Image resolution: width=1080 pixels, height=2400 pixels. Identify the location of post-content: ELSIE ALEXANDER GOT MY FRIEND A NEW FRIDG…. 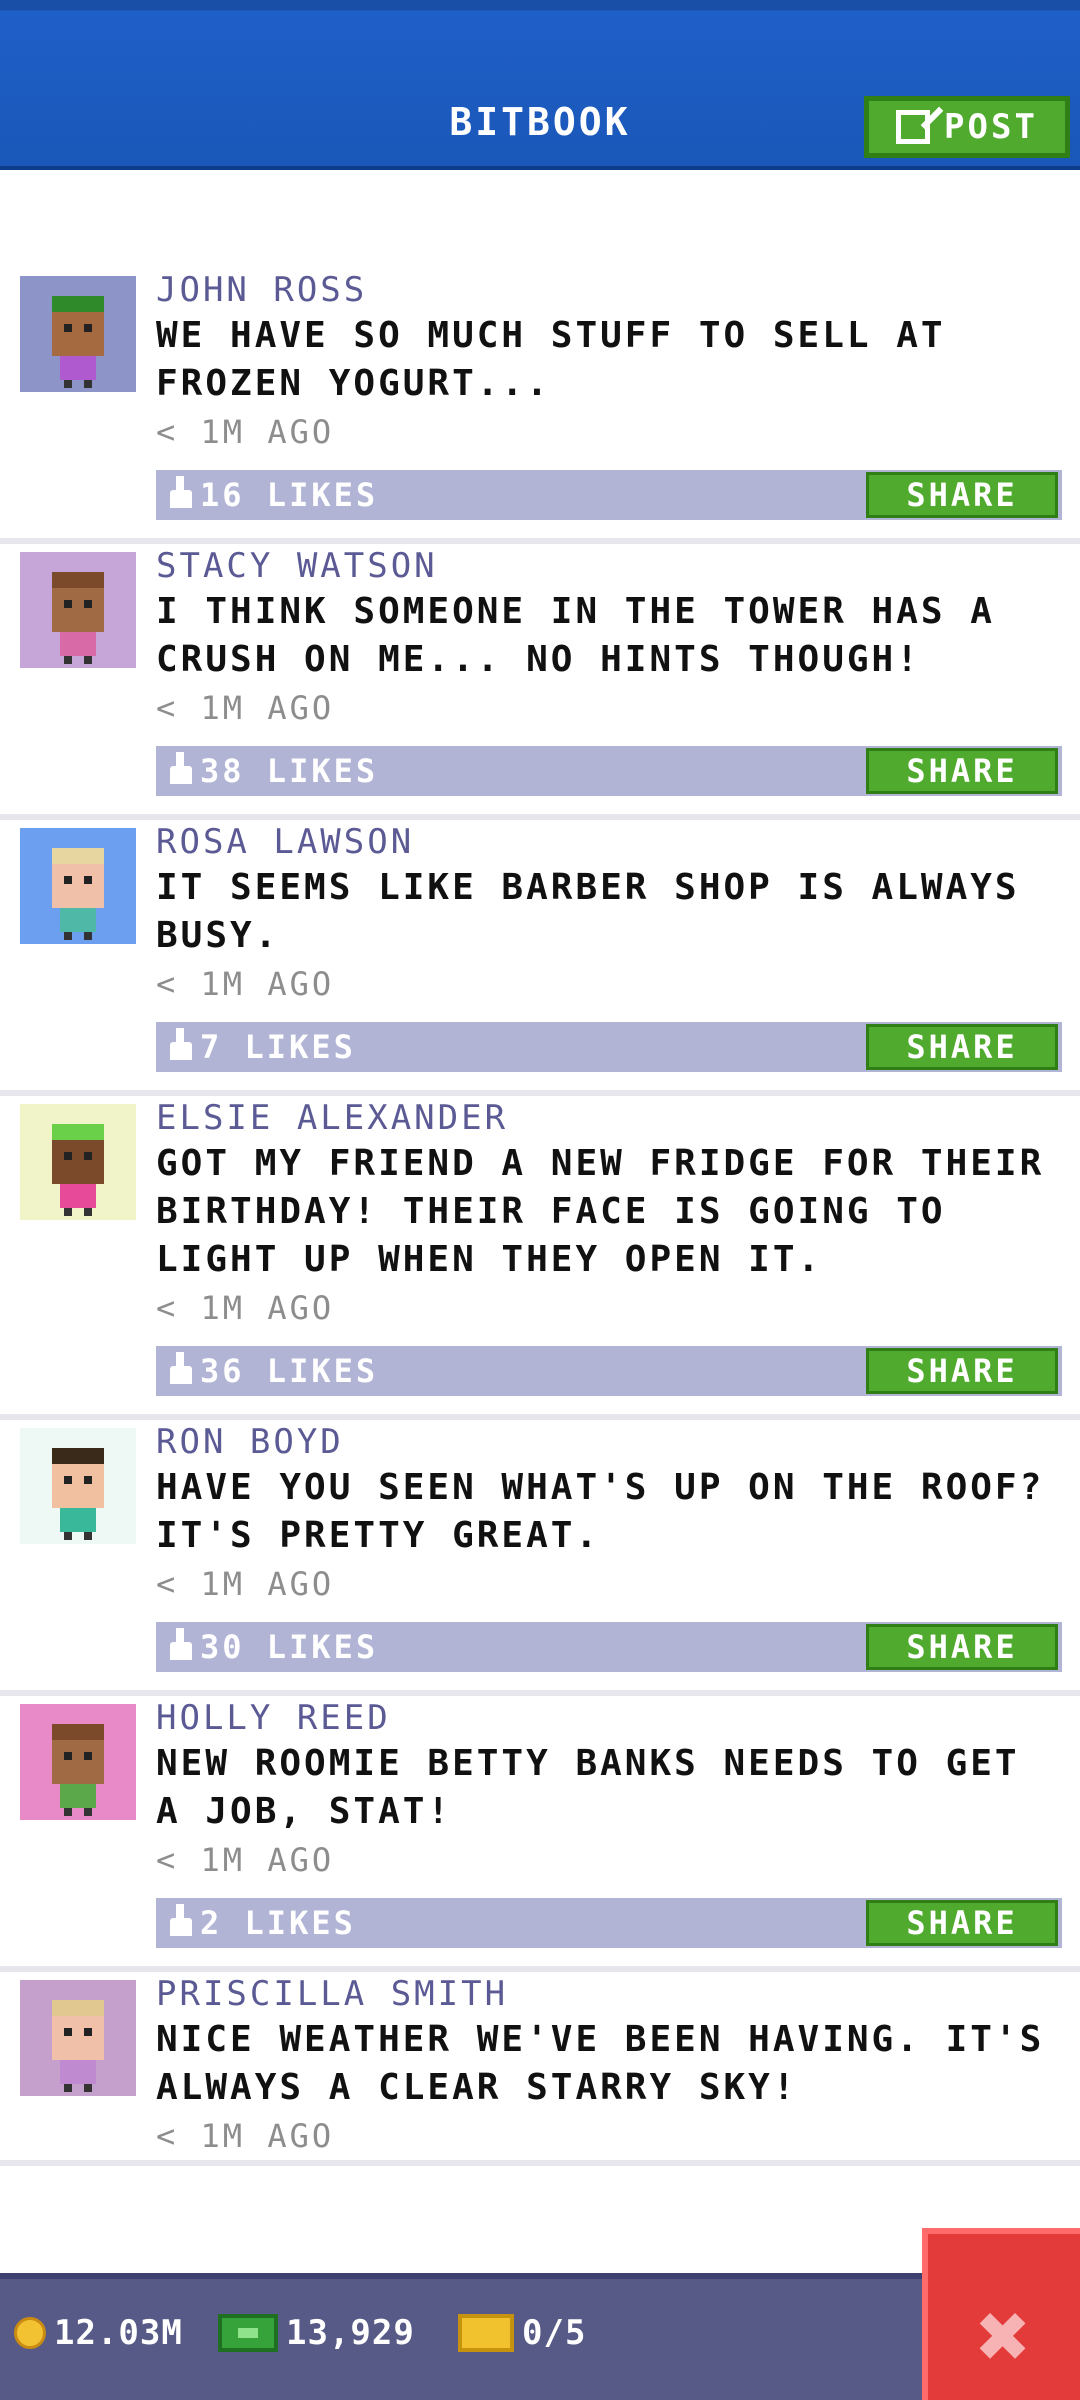
(611, 1246).